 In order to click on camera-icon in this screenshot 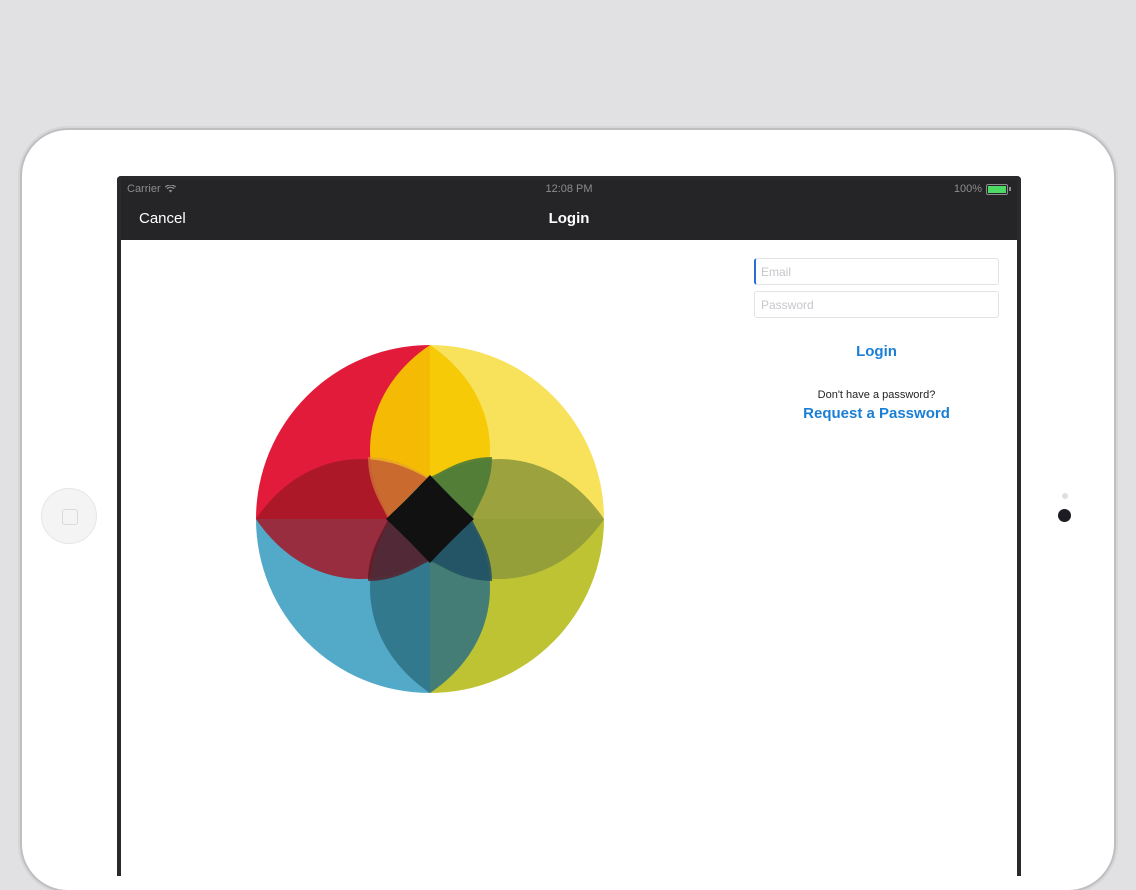, I will do `click(1064, 515)`.